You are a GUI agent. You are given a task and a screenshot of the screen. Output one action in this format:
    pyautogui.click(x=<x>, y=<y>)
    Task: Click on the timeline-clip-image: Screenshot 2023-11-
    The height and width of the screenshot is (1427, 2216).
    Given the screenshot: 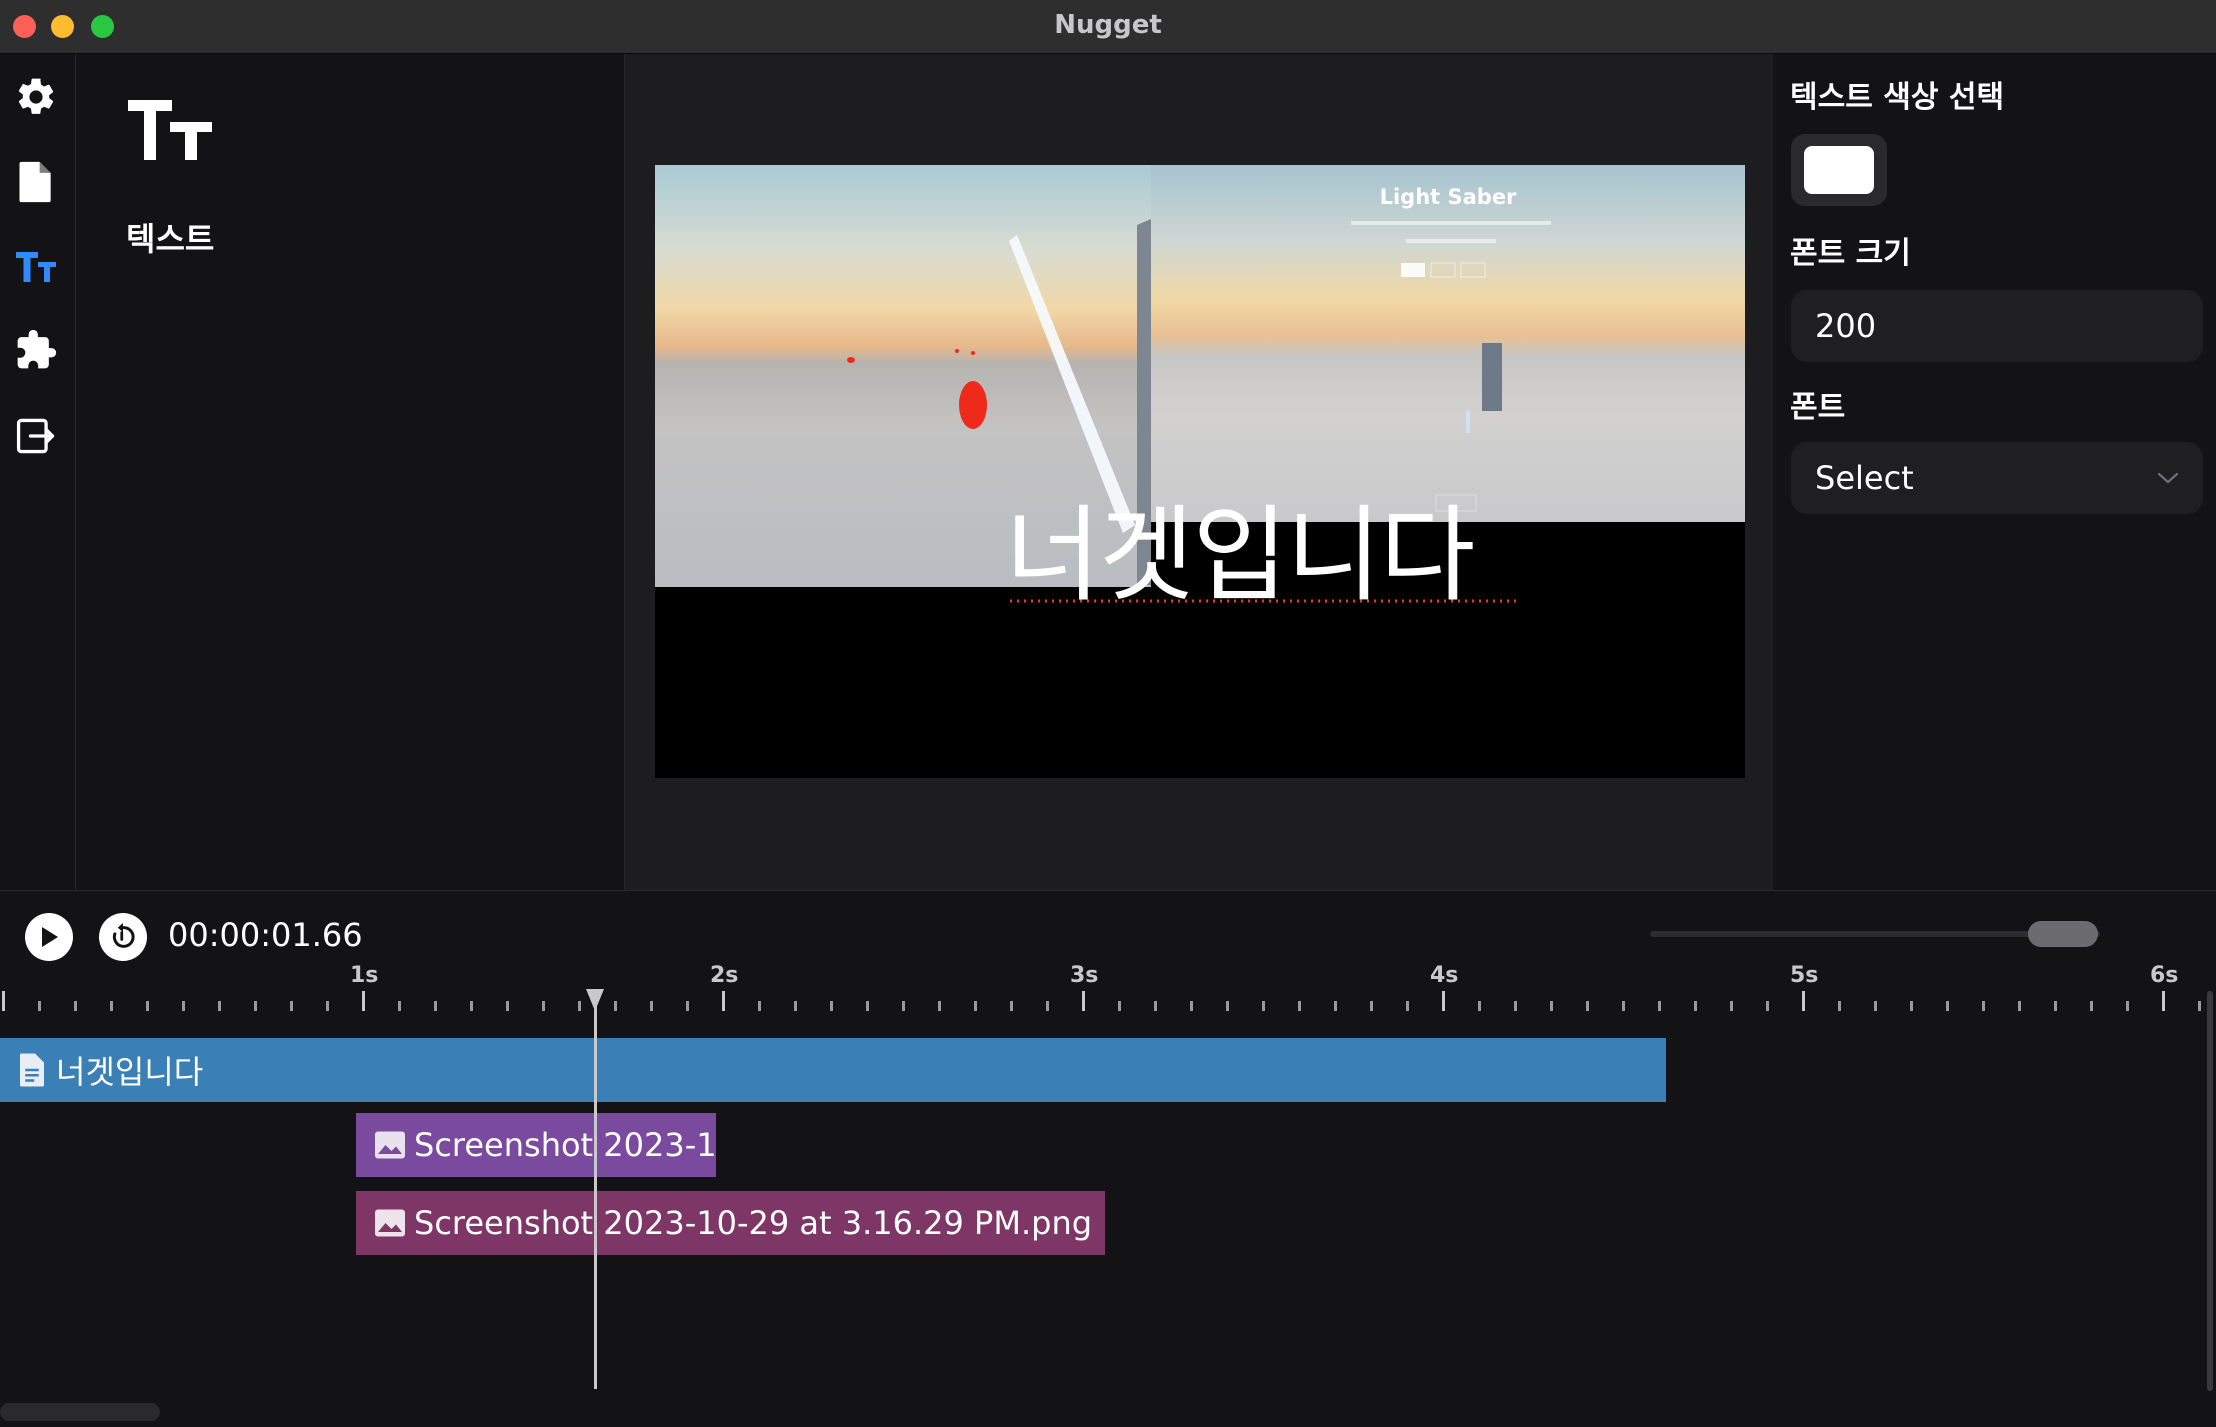 What is the action you would take?
    pyautogui.click(x=536, y=1145)
    